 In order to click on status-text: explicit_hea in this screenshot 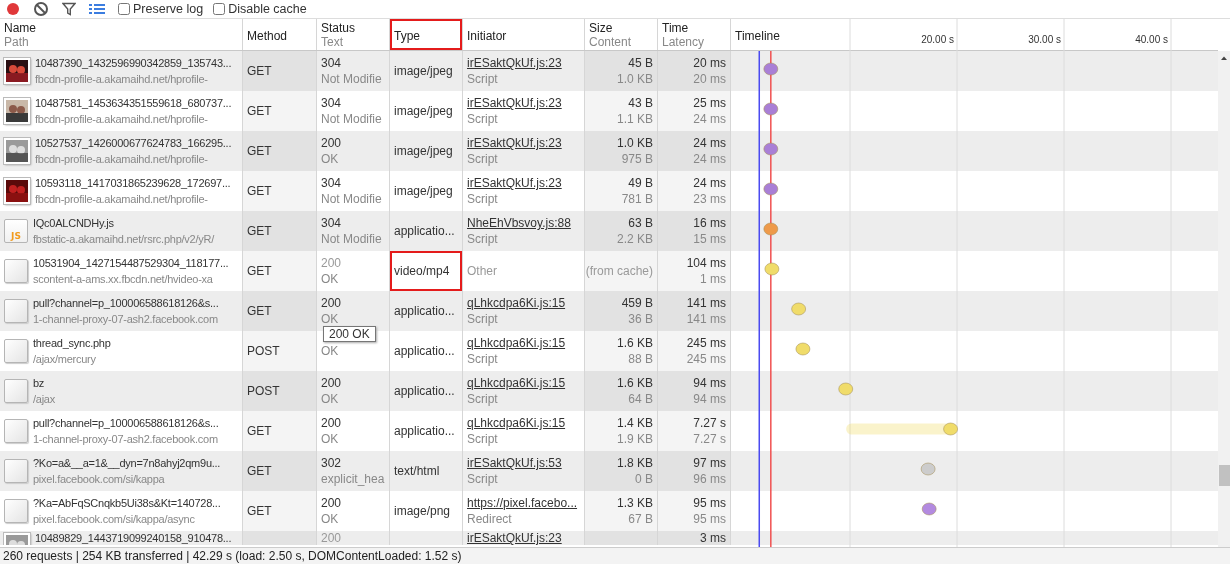, I will do `click(353, 479)`.